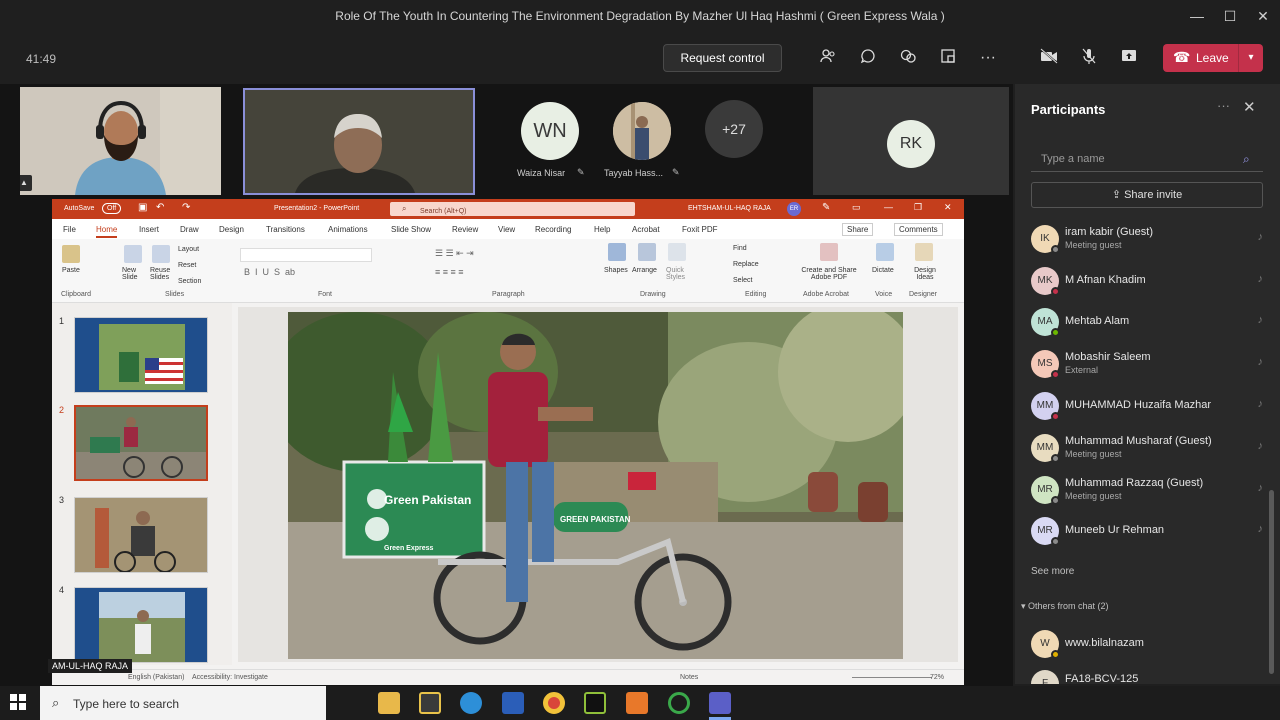  Describe the element at coordinates (924, 252) in the screenshot. I see `design-ideas-icon` at that location.